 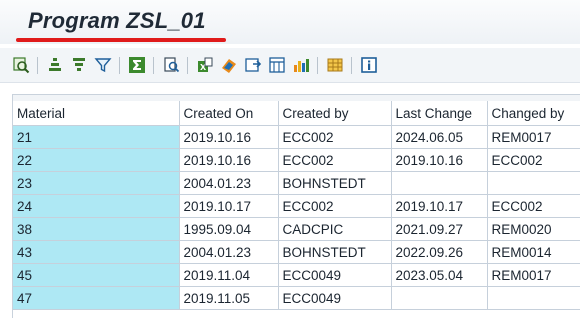 I want to click on column-header-created-by: Created by, so click(x=335, y=113).